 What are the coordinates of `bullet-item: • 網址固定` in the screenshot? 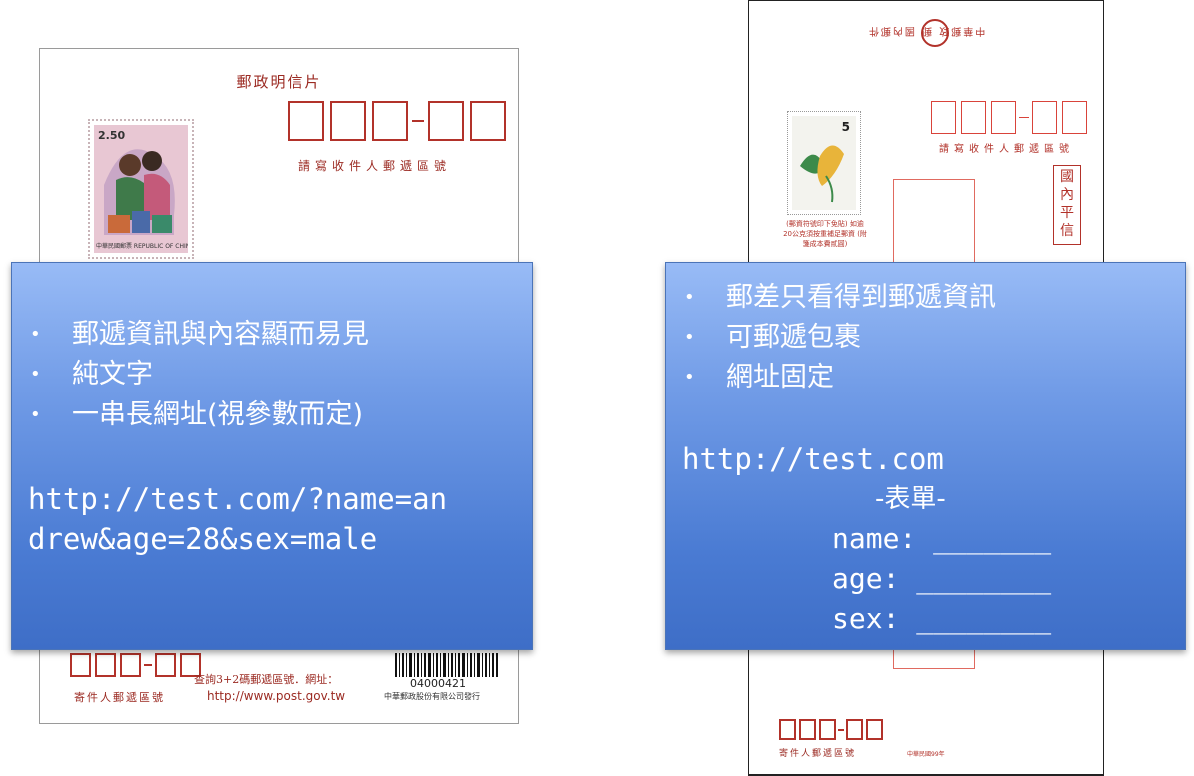 It's located at (759, 377).